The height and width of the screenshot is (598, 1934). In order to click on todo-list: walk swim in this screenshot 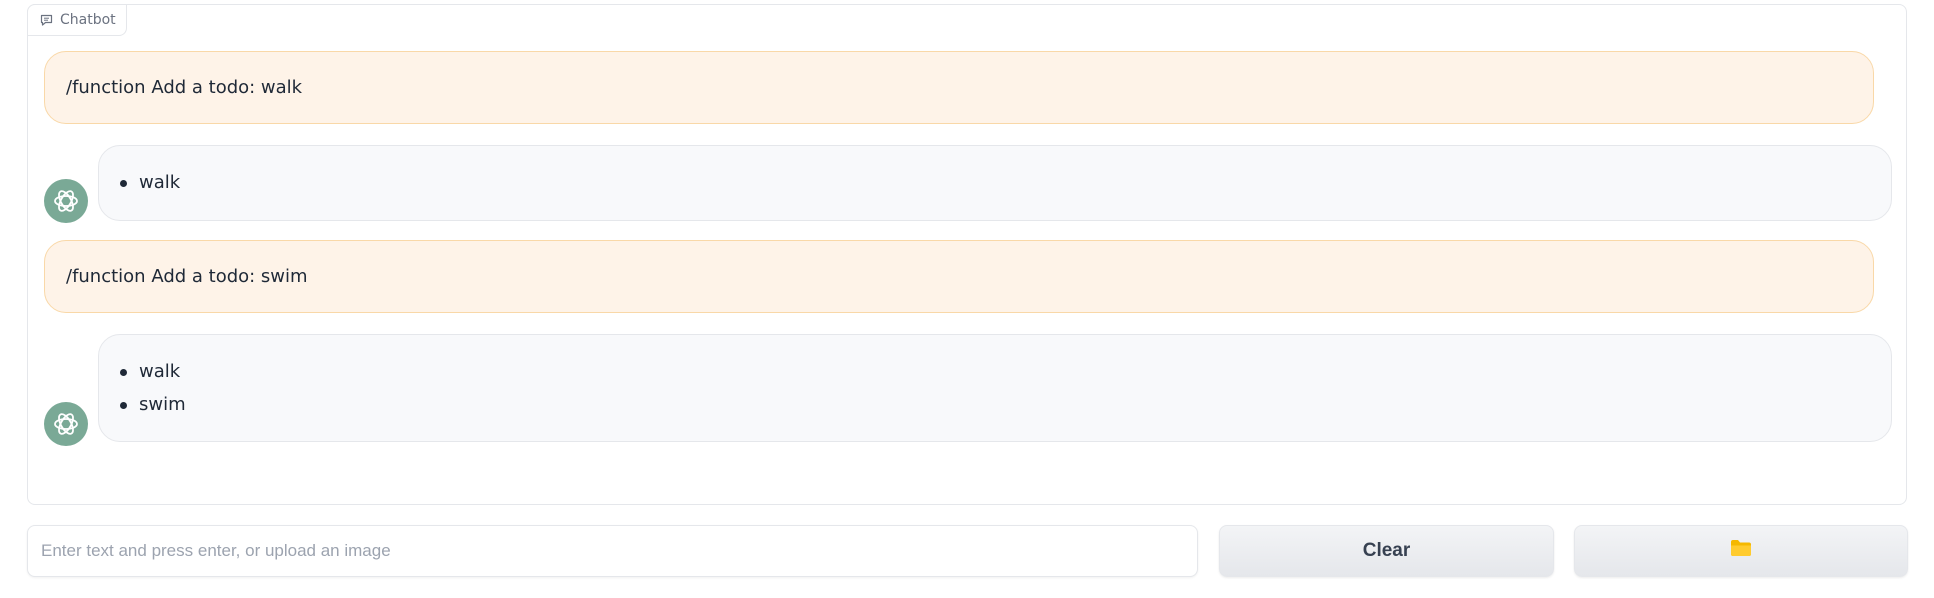, I will do `click(995, 388)`.